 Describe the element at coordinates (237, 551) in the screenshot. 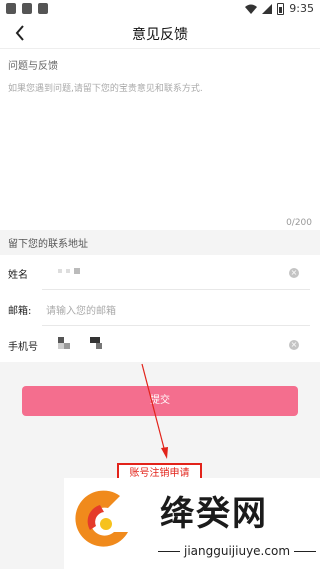

I see `watermark-url: jiangguijiuye.com` at that location.